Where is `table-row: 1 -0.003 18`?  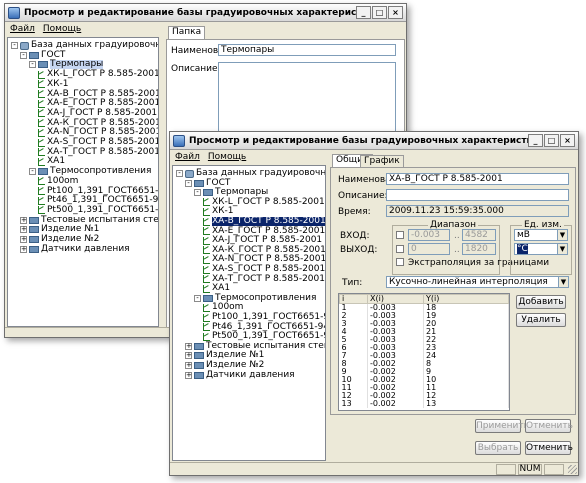 table-row: 1 -0.003 18 is located at coordinates (424, 307).